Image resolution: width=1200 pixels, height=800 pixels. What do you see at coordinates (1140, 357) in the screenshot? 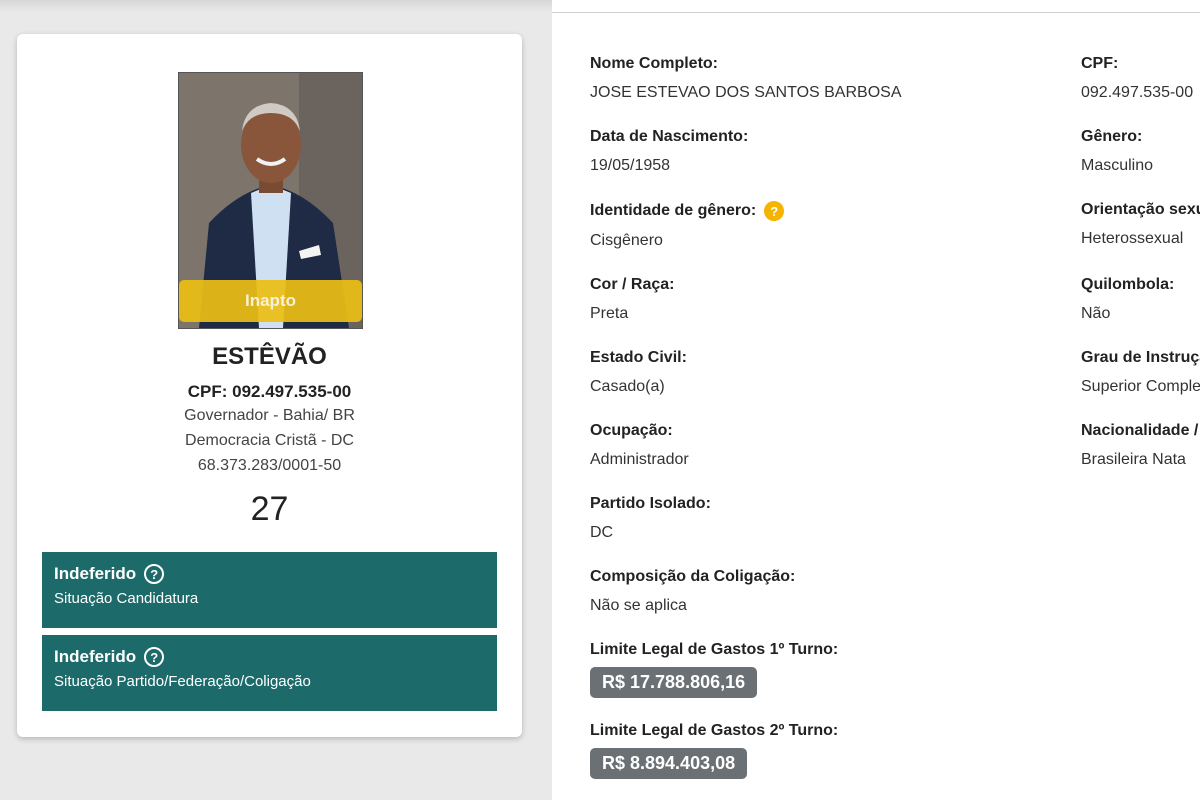
I see `field-label: Grau de Instrução:` at bounding box center [1140, 357].